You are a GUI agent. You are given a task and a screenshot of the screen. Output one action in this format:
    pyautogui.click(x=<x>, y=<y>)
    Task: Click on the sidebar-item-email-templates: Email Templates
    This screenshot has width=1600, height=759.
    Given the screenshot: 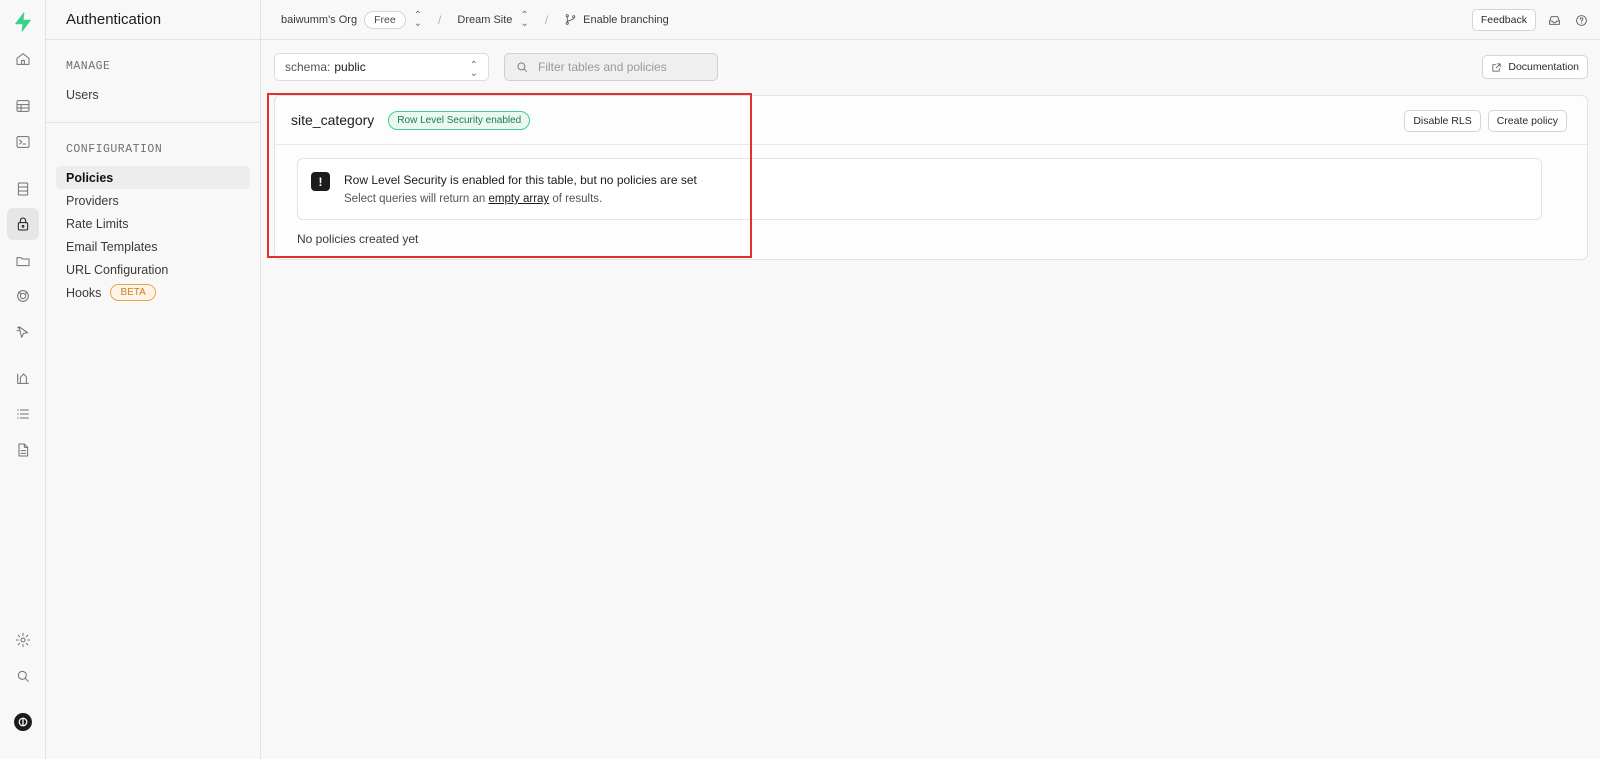 What is the action you would take?
    pyautogui.click(x=153, y=246)
    